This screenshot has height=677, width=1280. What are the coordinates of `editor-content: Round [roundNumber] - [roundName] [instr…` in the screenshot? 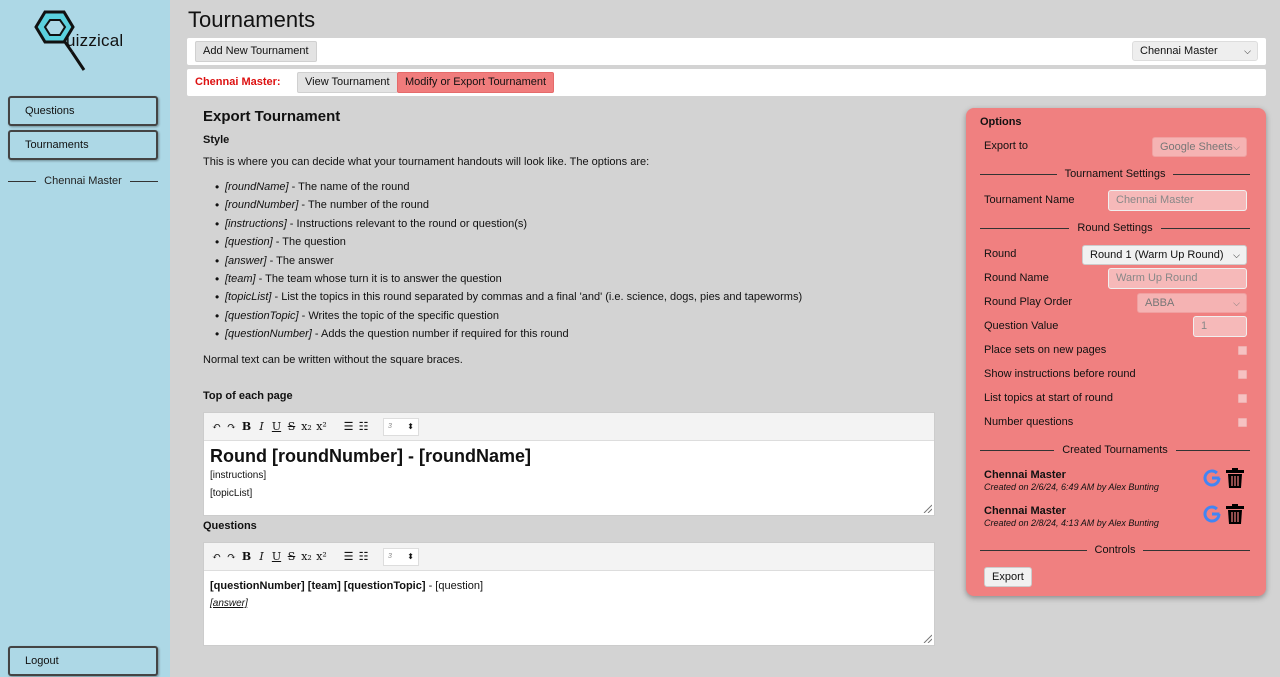 It's located at (569, 474).